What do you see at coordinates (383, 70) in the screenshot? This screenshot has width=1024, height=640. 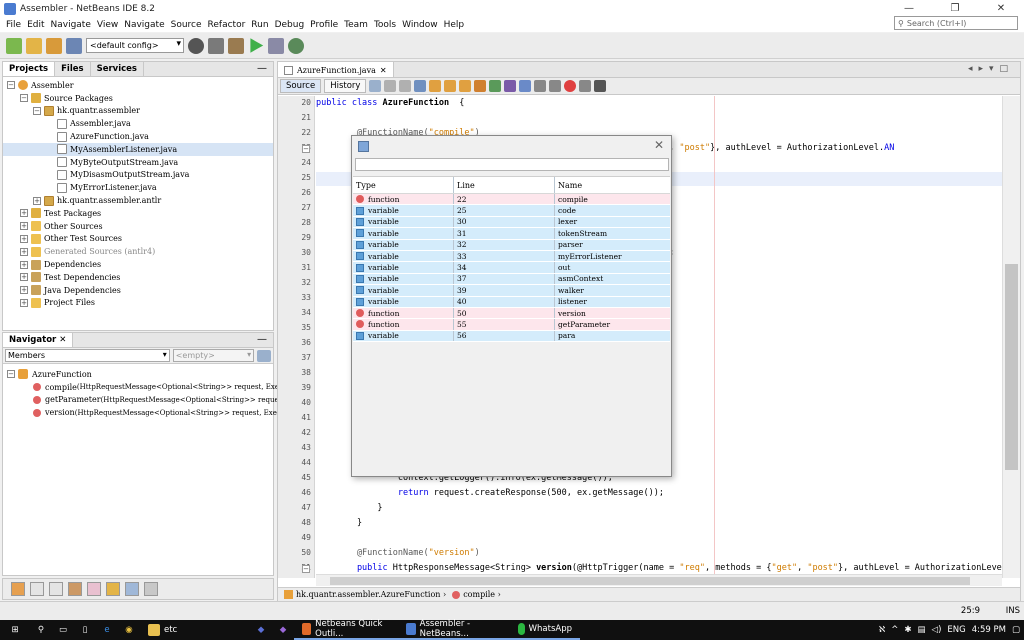 I see `close-tab-icon: ✕` at bounding box center [383, 70].